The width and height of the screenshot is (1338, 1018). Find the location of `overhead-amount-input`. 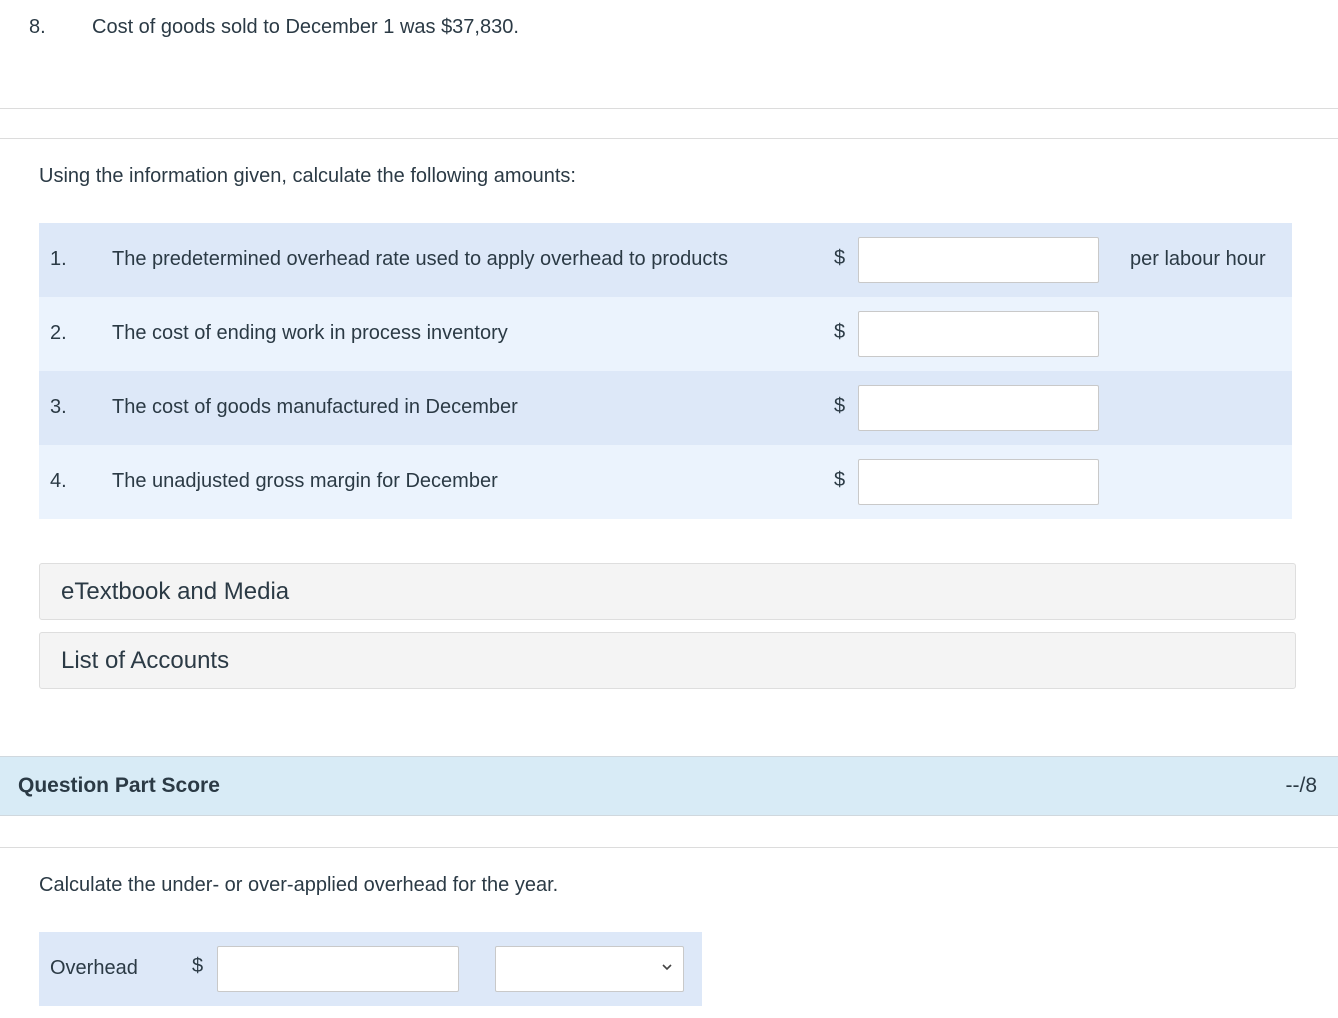

overhead-amount-input is located at coordinates (338, 969).